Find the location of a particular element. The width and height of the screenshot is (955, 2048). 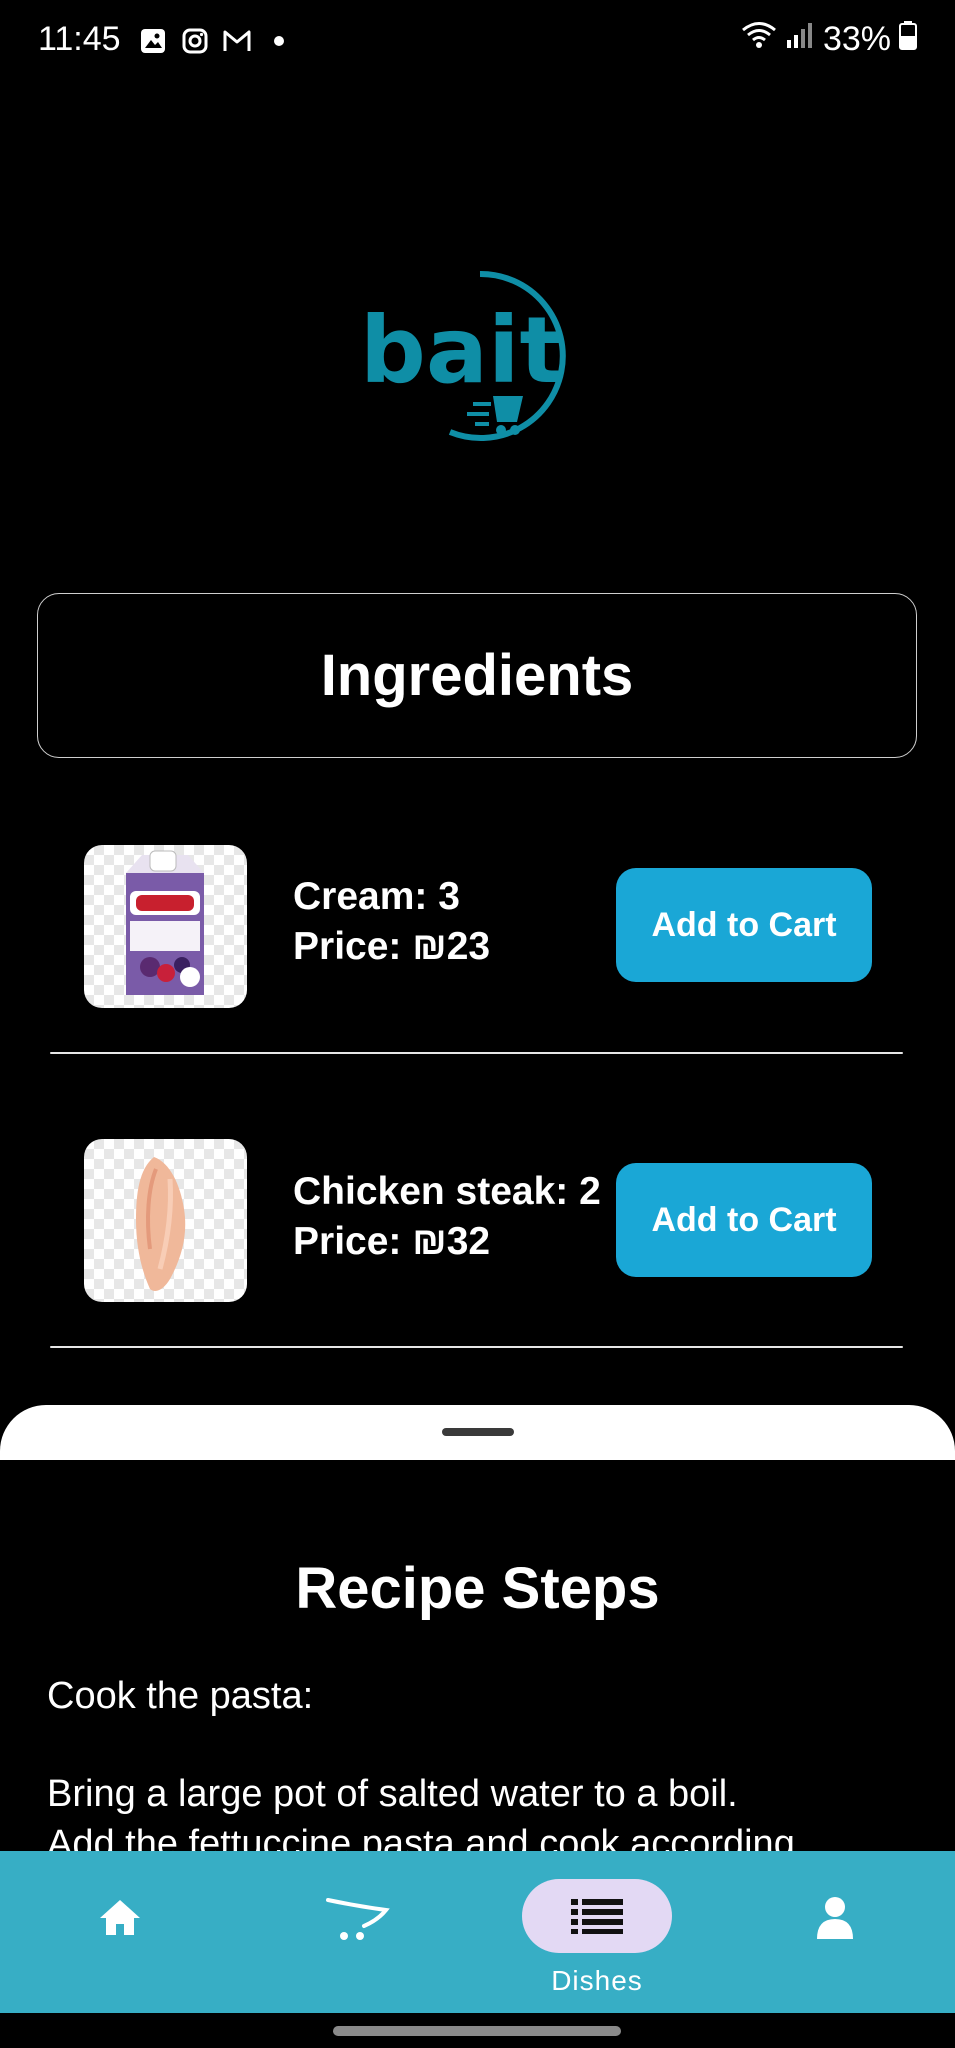

gmail-icon is located at coordinates (237, 41).